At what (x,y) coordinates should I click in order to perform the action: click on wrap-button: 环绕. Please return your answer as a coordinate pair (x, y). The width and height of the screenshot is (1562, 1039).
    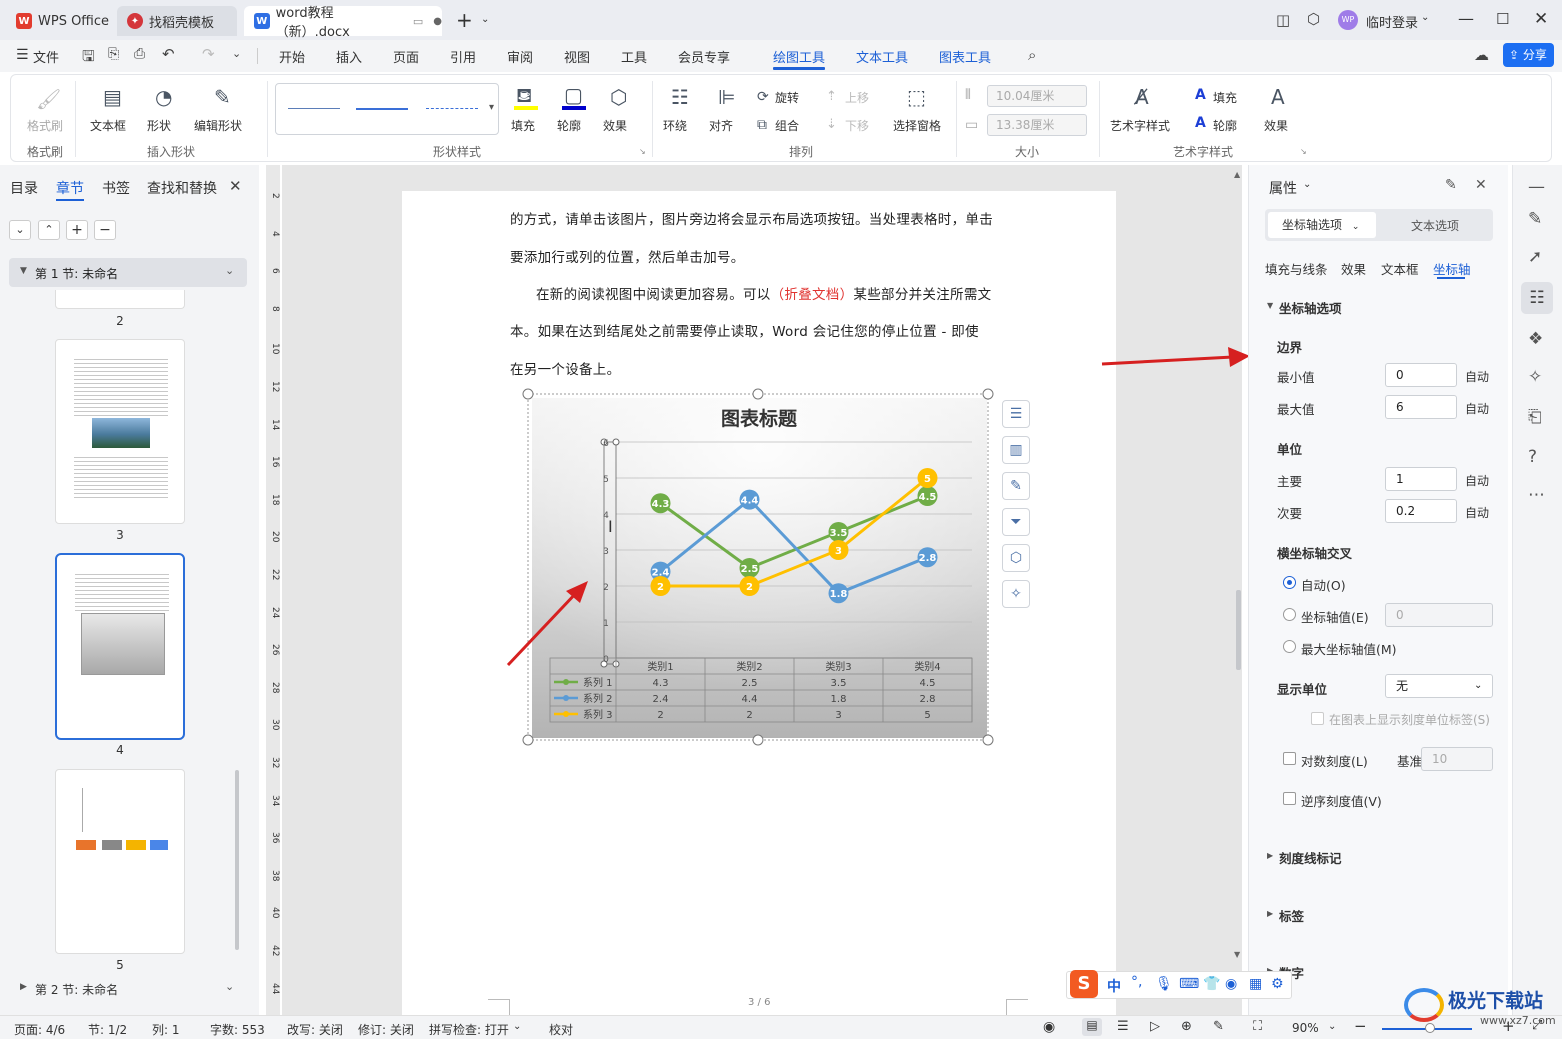
    Looking at the image, I should click on (675, 125).